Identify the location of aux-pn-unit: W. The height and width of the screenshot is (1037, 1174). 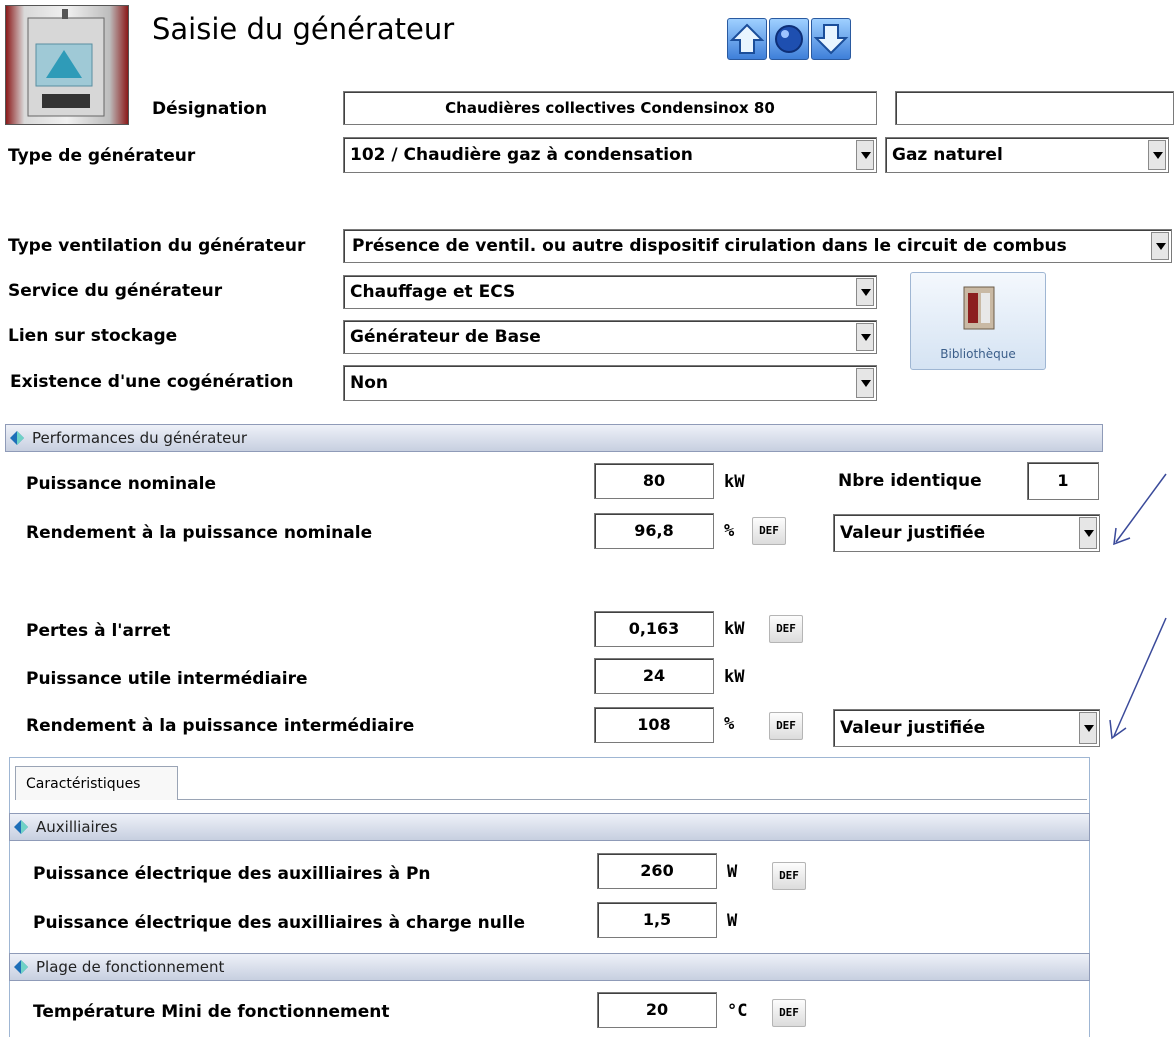
(732, 872).